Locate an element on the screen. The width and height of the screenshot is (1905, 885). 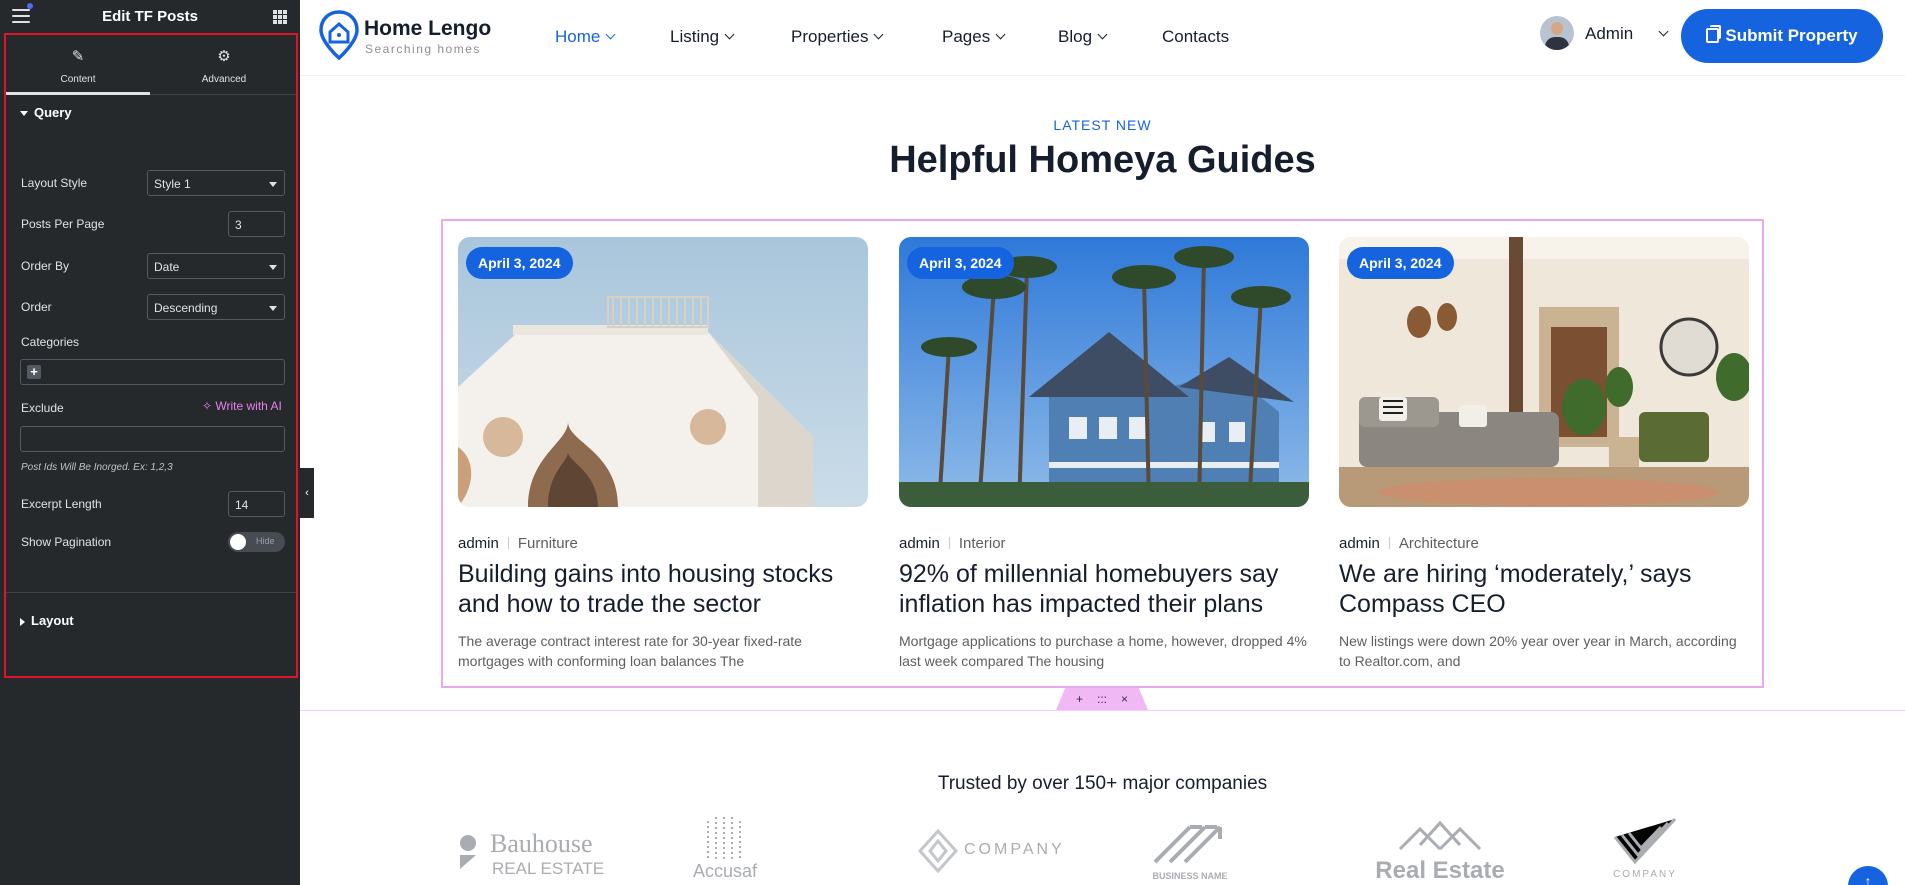
nav-pages: Pages is located at coordinates (974, 37).